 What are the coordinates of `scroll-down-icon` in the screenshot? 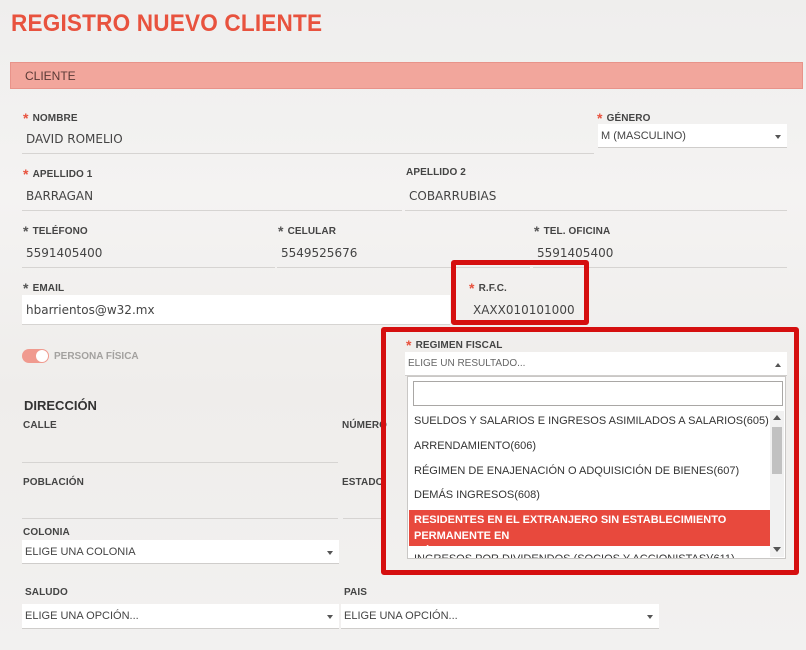 It's located at (777, 549).